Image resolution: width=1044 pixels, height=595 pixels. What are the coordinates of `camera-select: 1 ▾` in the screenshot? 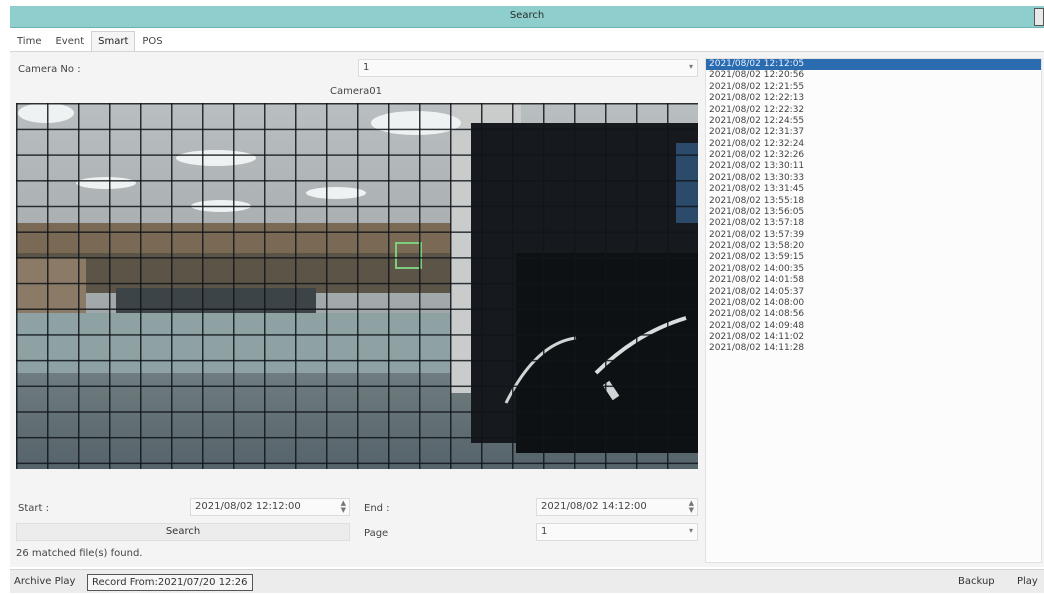 It's located at (528, 68).